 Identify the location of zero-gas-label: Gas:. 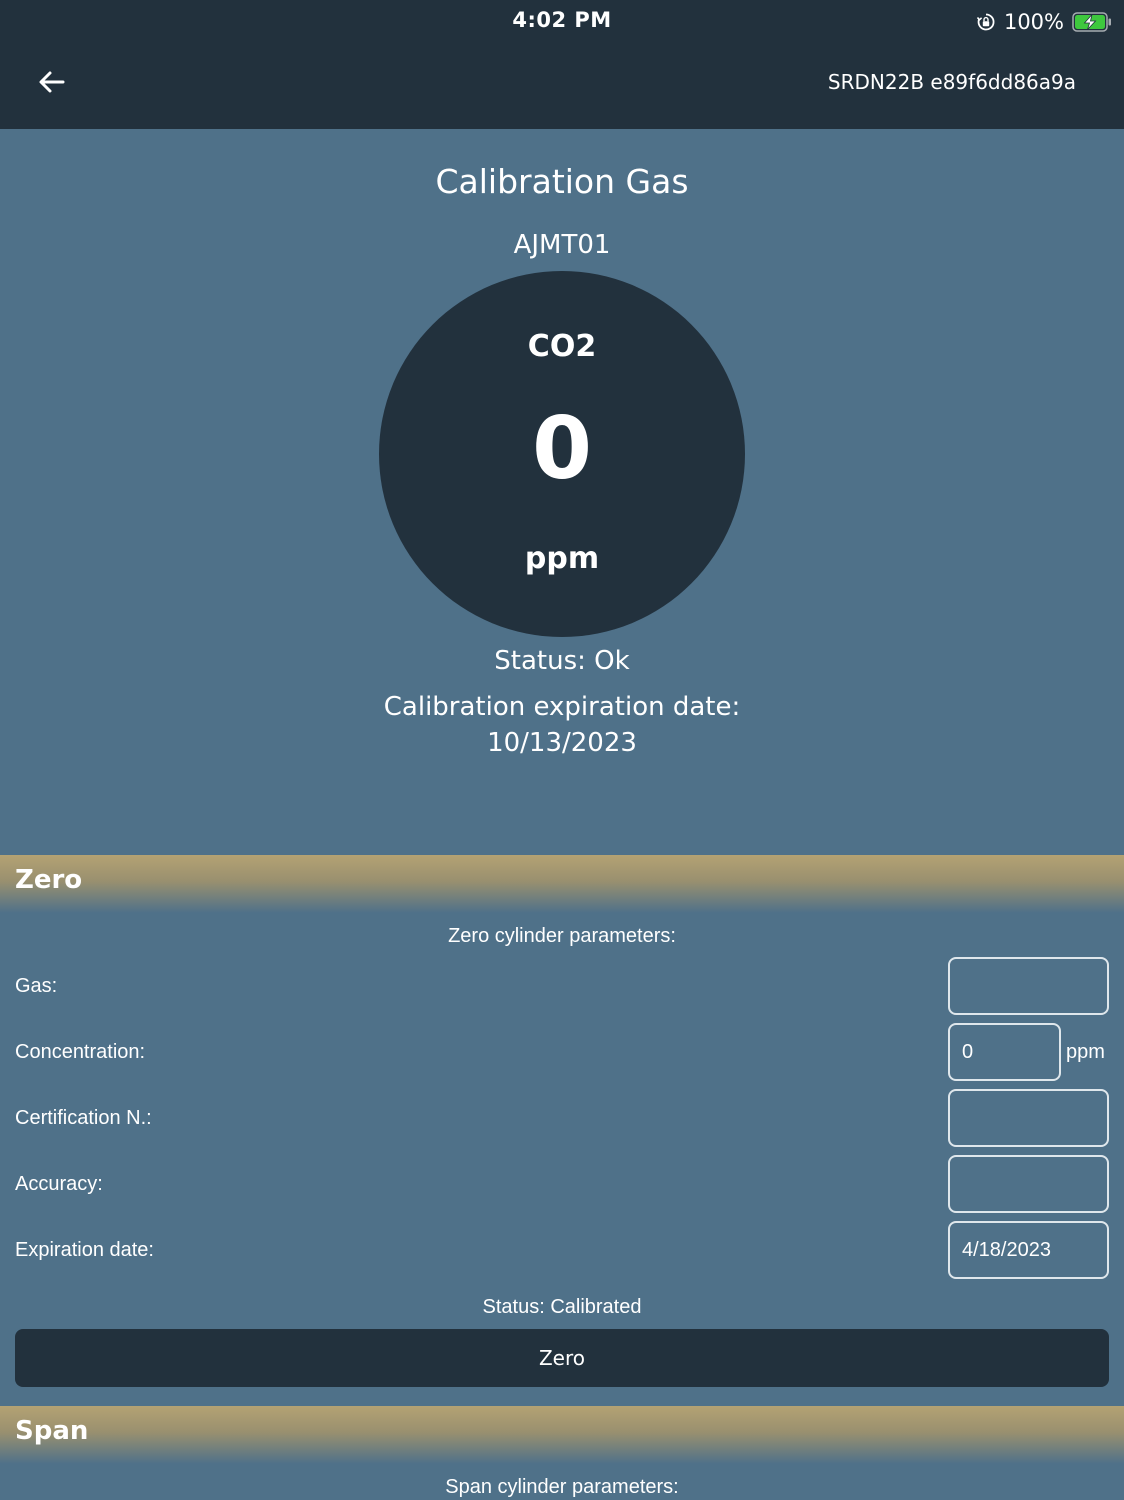
(36, 986).